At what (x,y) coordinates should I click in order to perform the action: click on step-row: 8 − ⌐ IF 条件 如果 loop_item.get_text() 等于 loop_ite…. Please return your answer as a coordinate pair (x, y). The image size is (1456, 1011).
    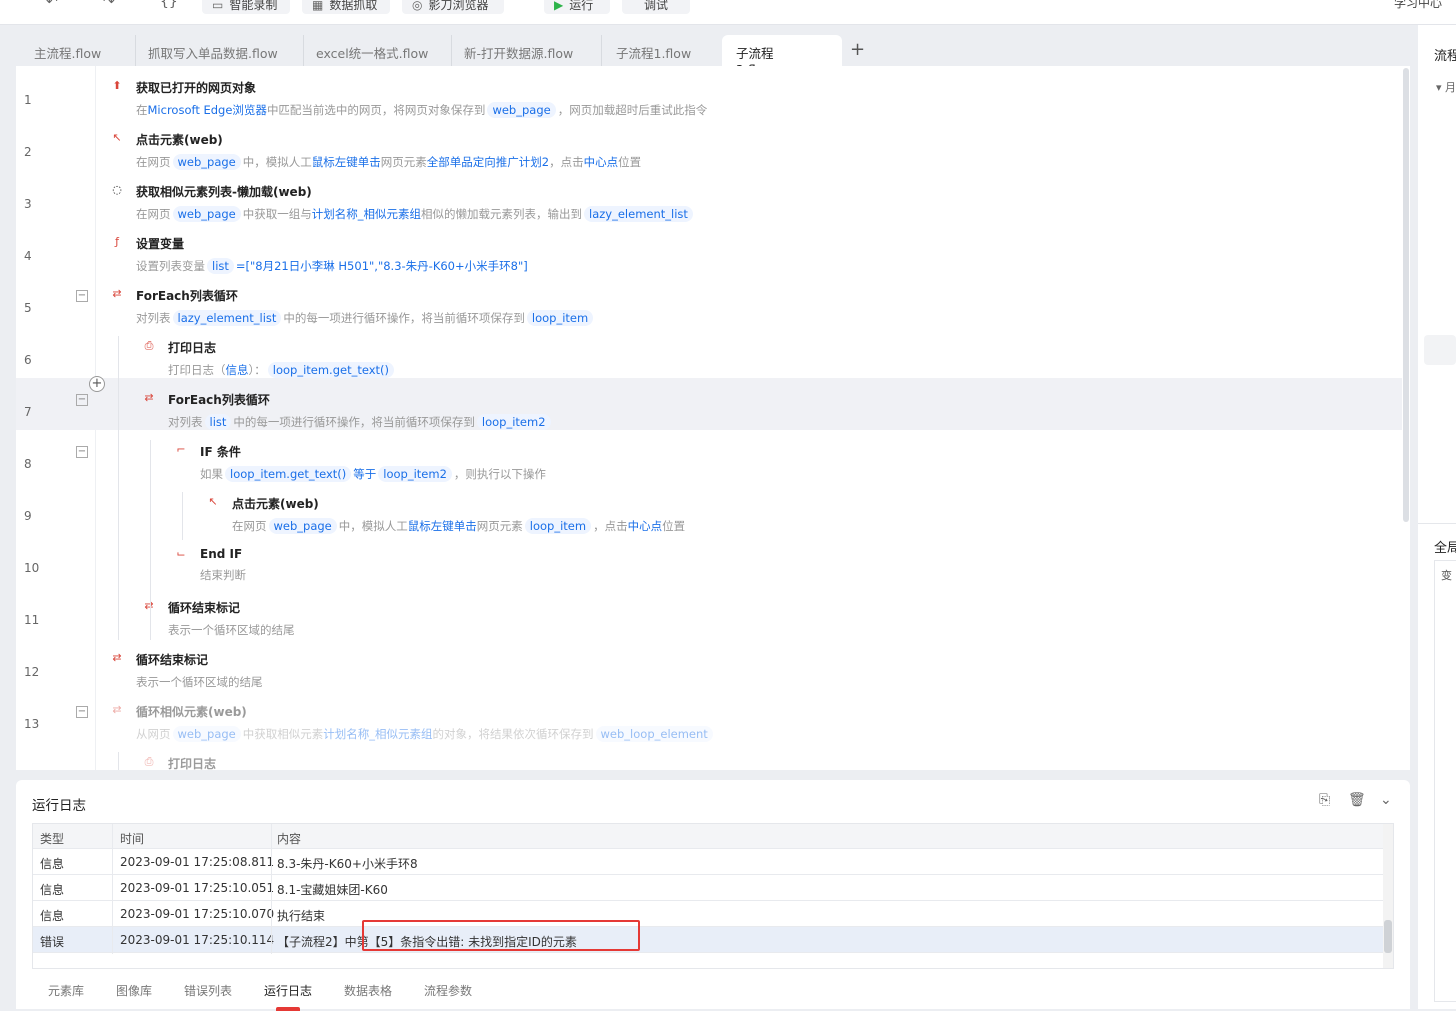
    Looking at the image, I should click on (709, 456).